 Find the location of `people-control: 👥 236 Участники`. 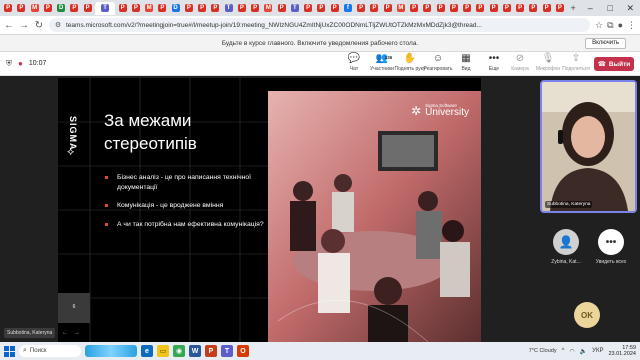

people-control: 👥 236 Участники is located at coordinates (382, 62).